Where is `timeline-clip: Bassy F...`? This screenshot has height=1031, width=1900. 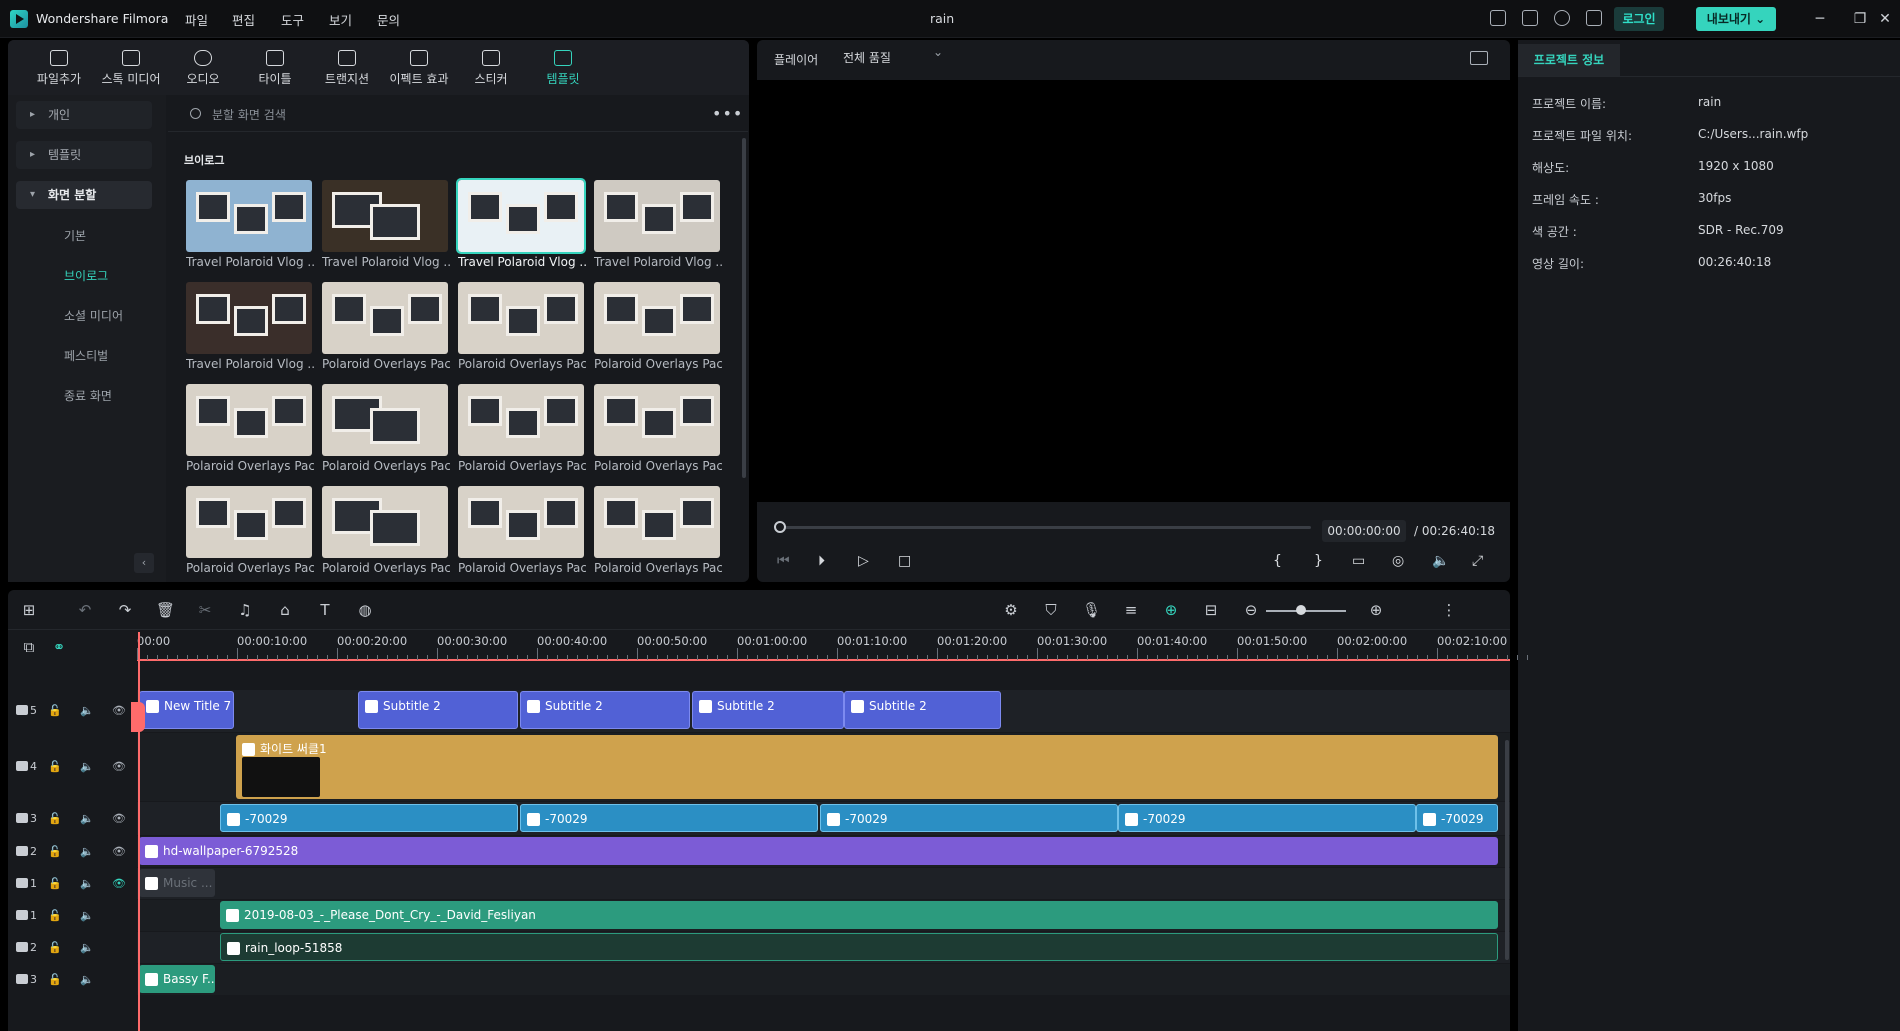 timeline-clip: Bassy F... is located at coordinates (177, 979).